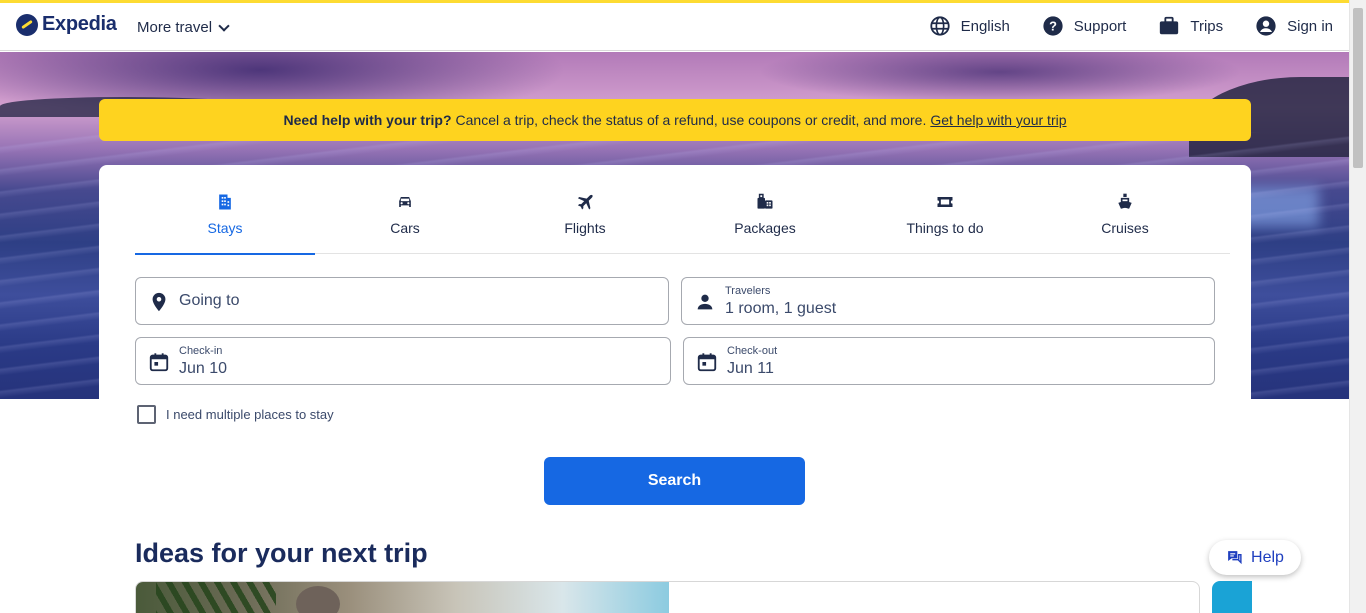  What do you see at coordinates (945, 209) in the screenshot?
I see `tab-things-to-do: Things to do` at bounding box center [945, 209].